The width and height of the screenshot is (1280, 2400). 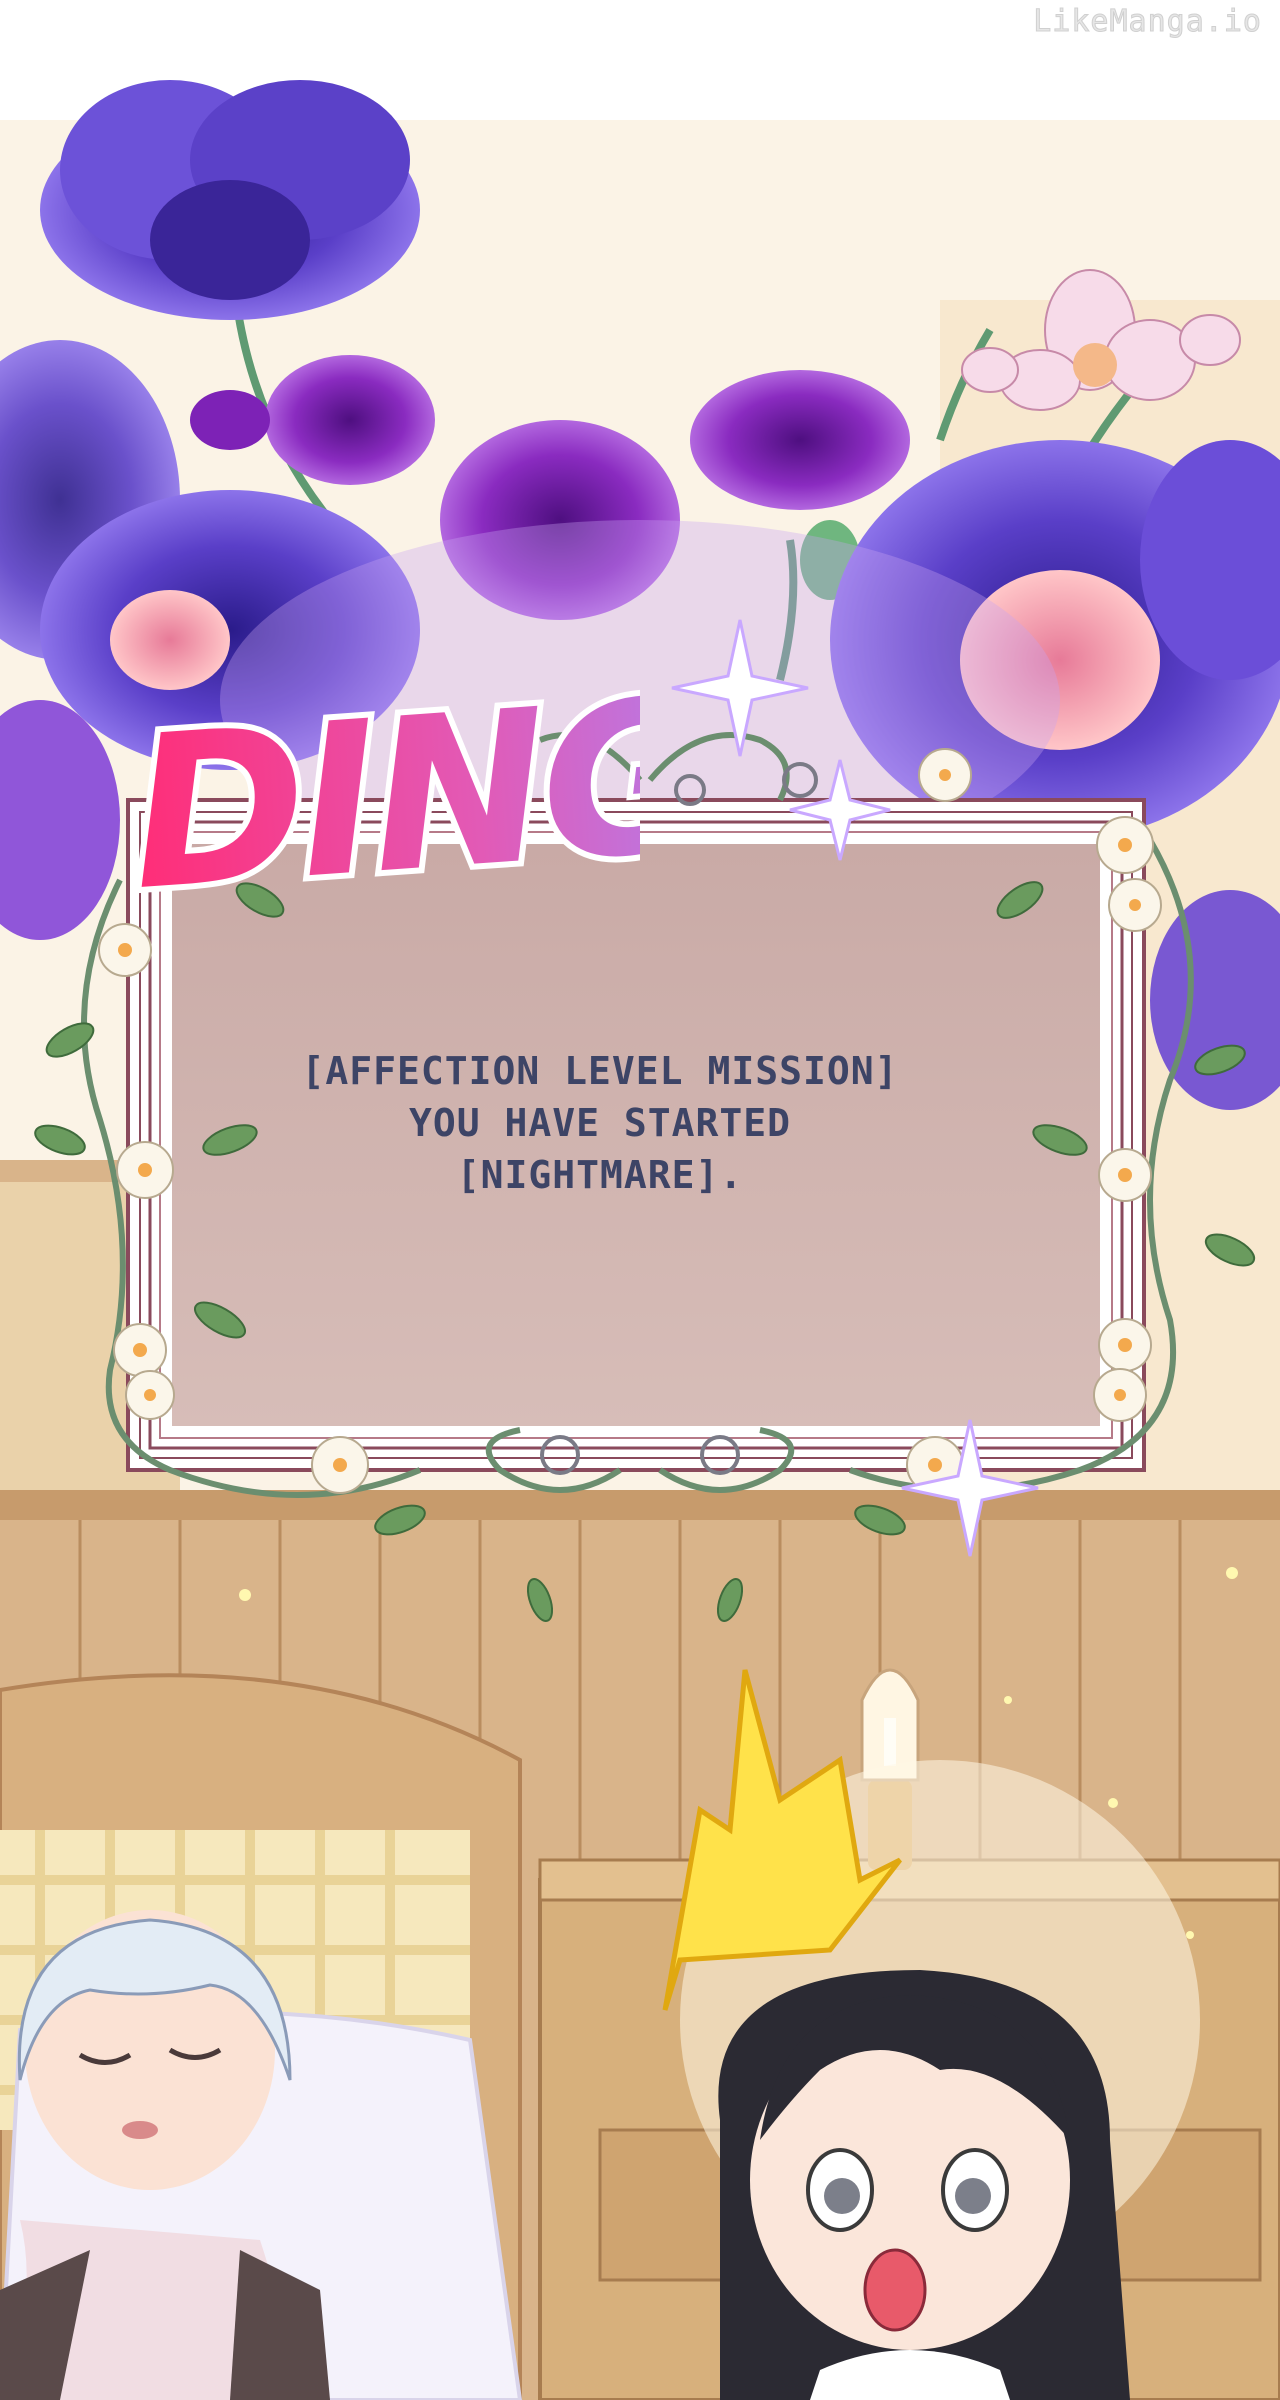 What do you see at coordinates (165, 2155) in the screenshot?
I see `boy-character` at bounding box center [165, 2155].